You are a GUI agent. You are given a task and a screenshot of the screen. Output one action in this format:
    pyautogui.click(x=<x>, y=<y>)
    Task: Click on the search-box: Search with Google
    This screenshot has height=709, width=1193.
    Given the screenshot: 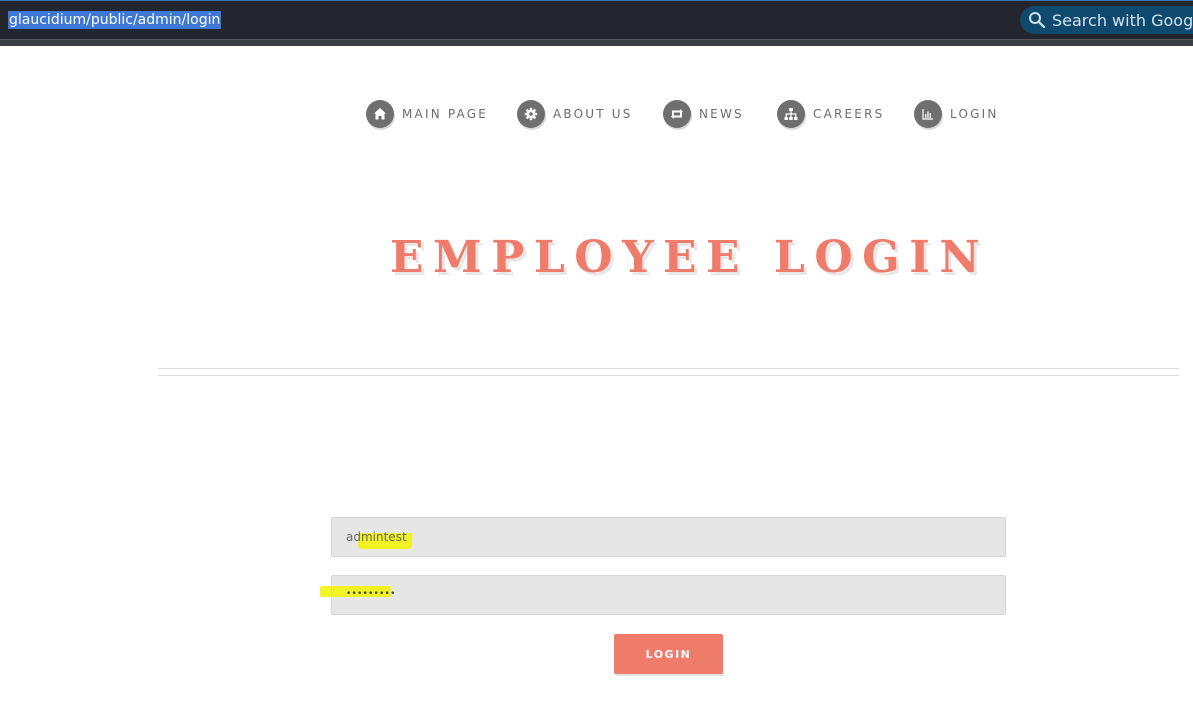 What is the action you would take?
    pyautogui.click(x=1106, y=20)
    